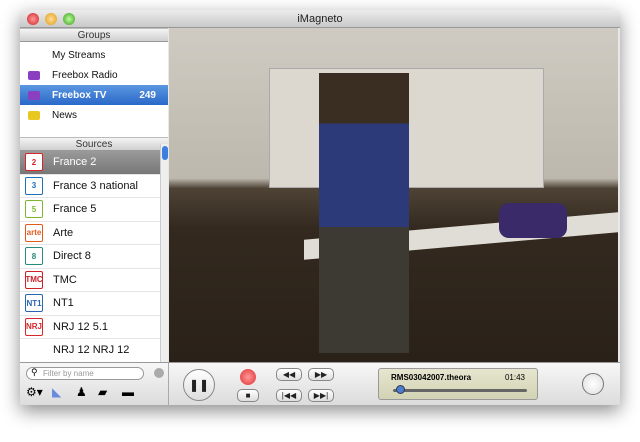  Describe the element at coordinates (51, 19) in the screenshot. I see `minimize-button` at that location.